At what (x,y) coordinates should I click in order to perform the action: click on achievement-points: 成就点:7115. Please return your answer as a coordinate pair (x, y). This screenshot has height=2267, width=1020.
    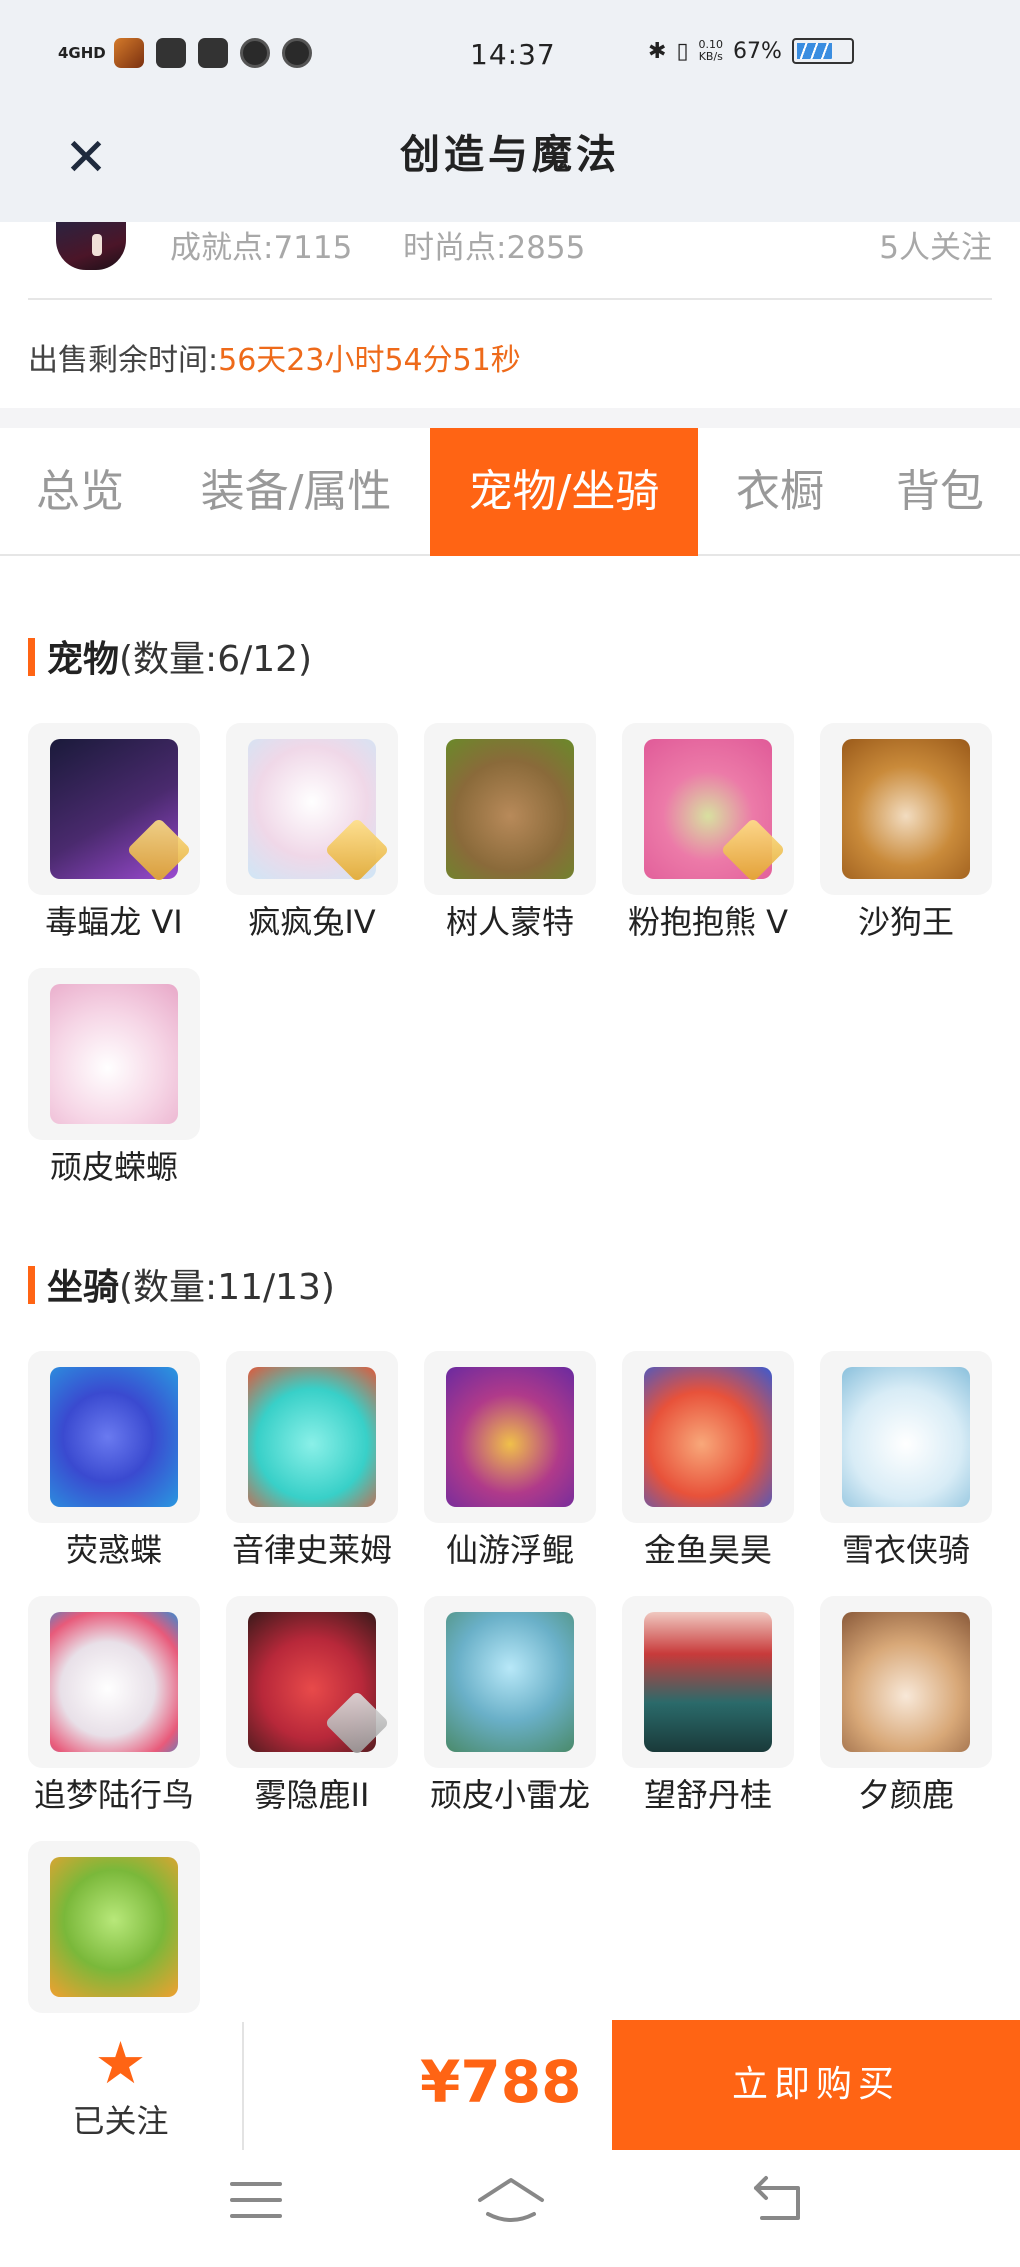
    Looking at the image, I should click on (261, 248).